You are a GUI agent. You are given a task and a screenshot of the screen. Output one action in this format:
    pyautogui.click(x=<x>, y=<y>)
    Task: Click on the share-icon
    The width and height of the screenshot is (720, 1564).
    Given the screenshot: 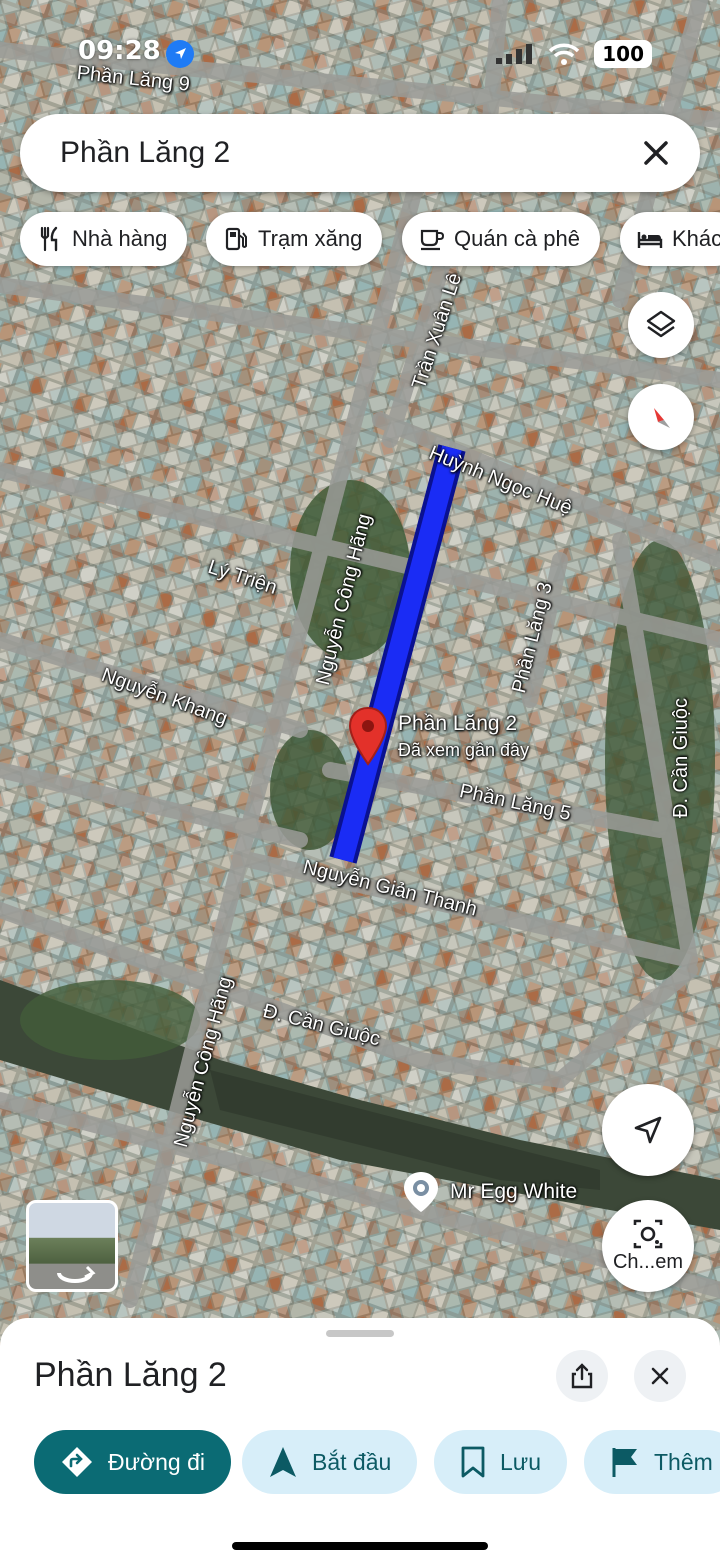 What is the action you would take?
    pyautogui.click(x=582, y=1376)
    